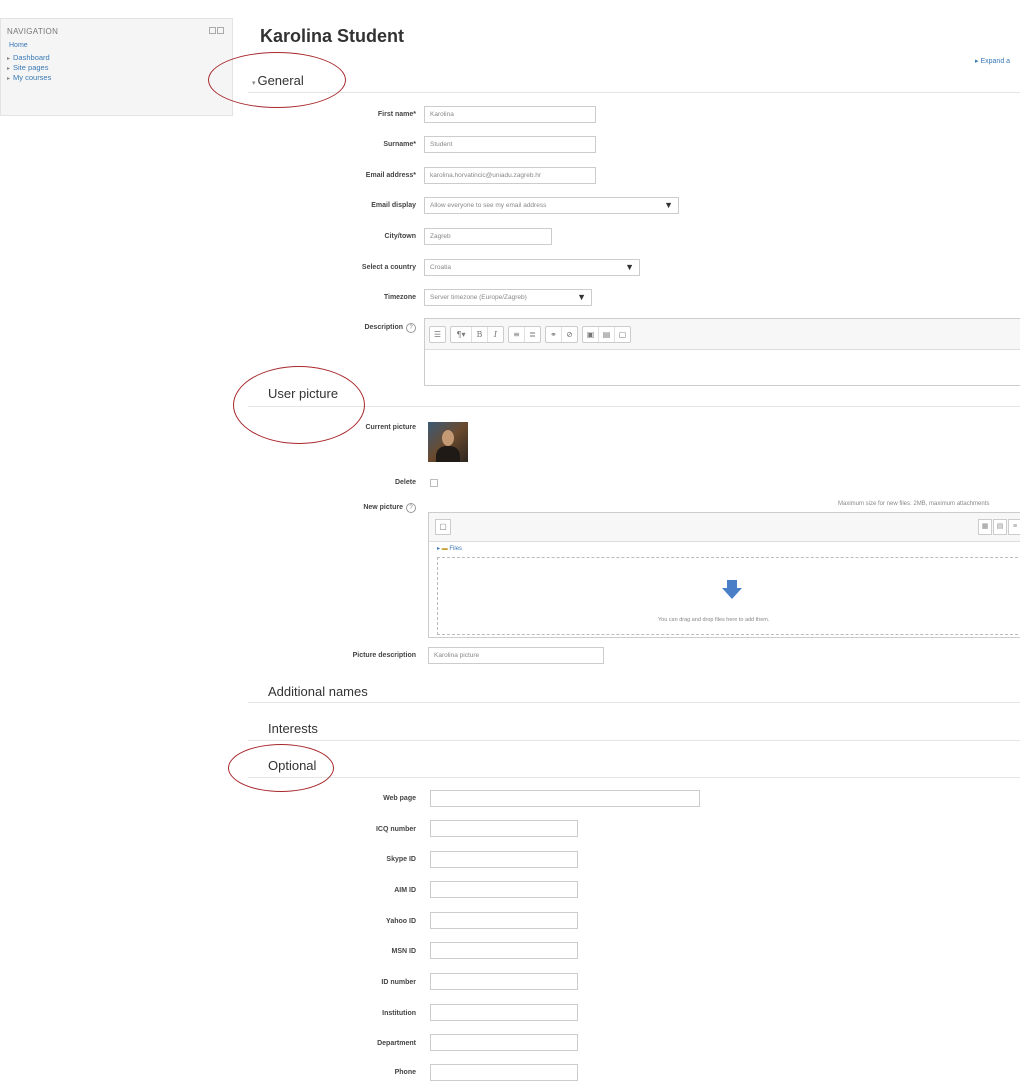  What do you see at coordinates (399, 297) in the screenshot?
I see `timezone-label: Timezone` at bounding box center [399, 297].